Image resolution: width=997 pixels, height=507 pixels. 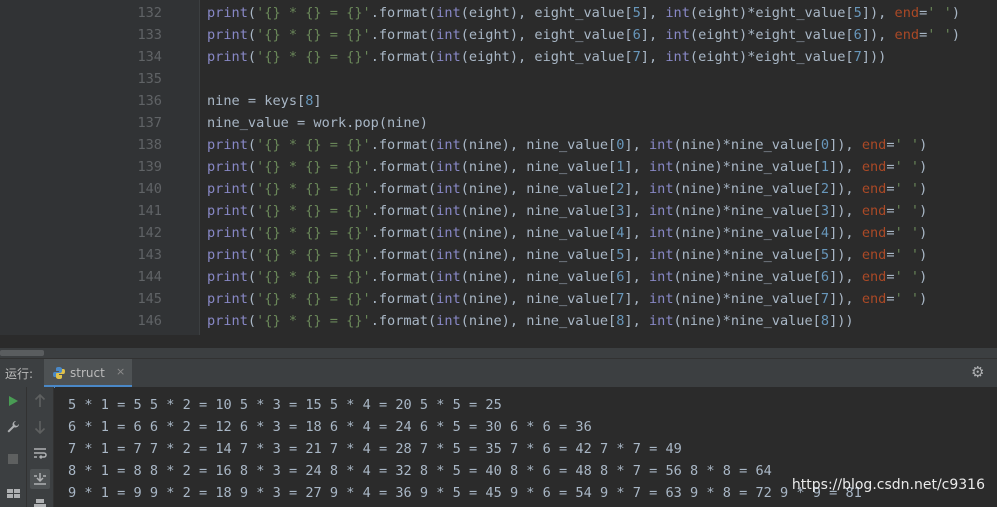 I want to click on run-label: 运行:, so click(x=19, y=374).